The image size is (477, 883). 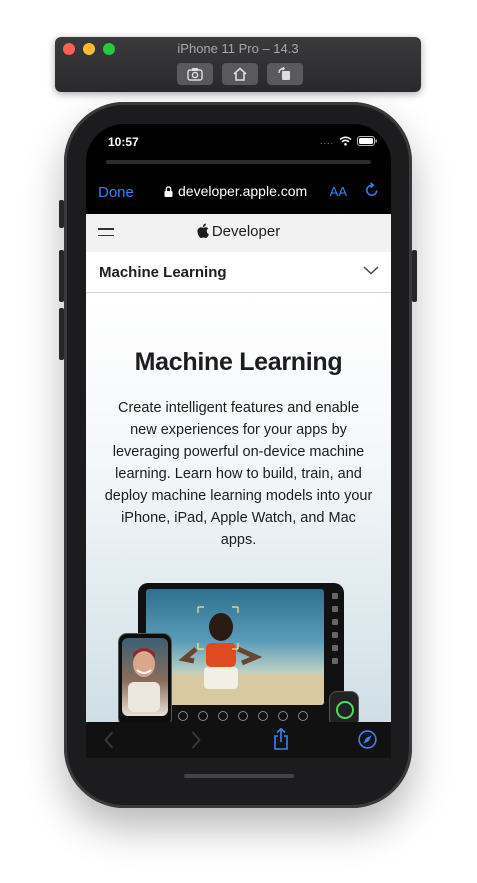 I want to click on lock-icon, so click(x=168, y=191).